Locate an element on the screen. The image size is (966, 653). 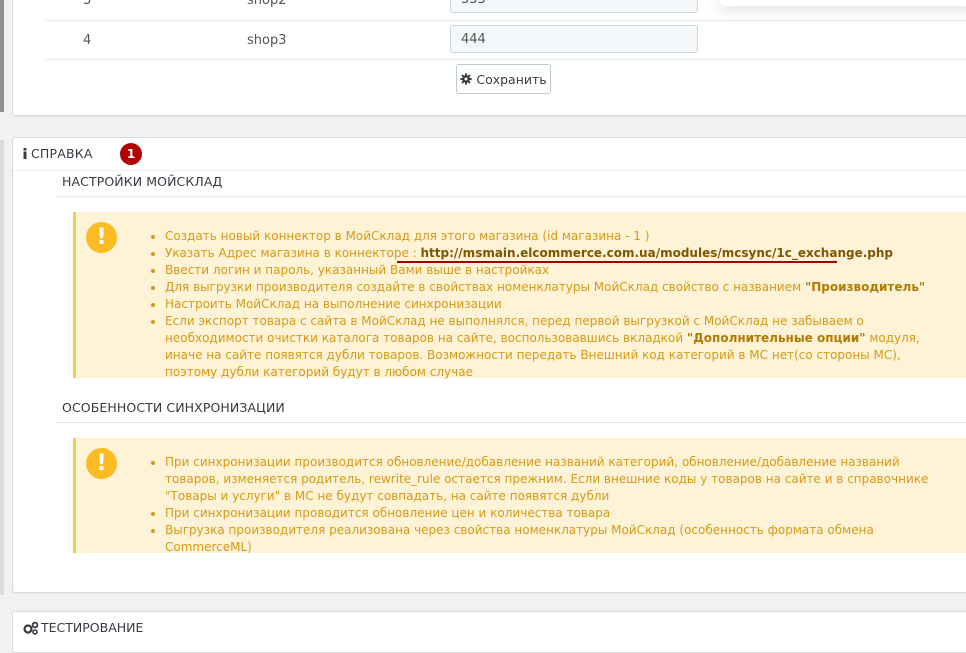
save-button-label: Сохранить is located at coordinates (511, 79).